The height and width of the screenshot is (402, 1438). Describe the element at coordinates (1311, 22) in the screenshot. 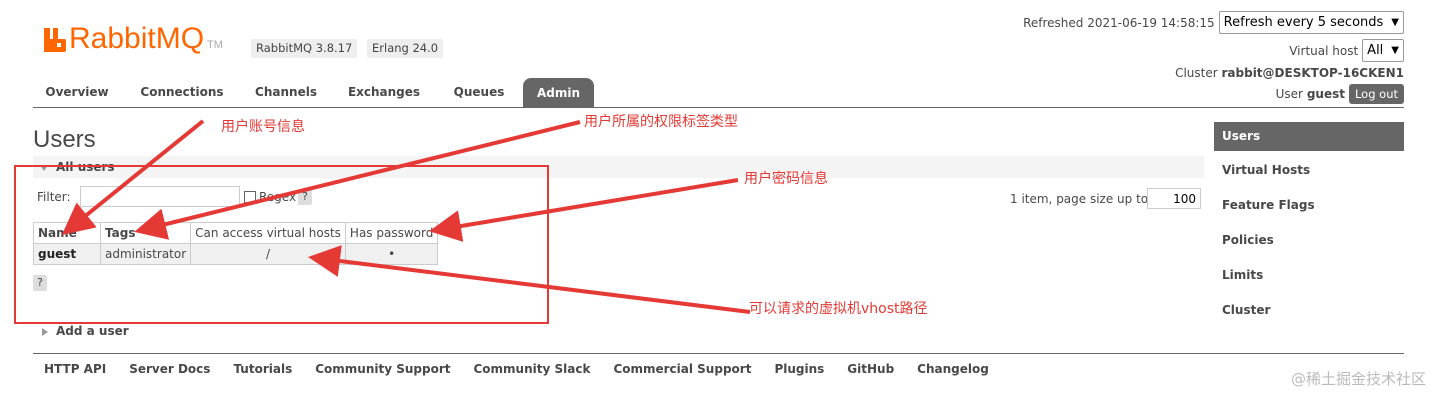

I see `refresh-interval-select: Refresh every 5 seconds ▼` at that location.